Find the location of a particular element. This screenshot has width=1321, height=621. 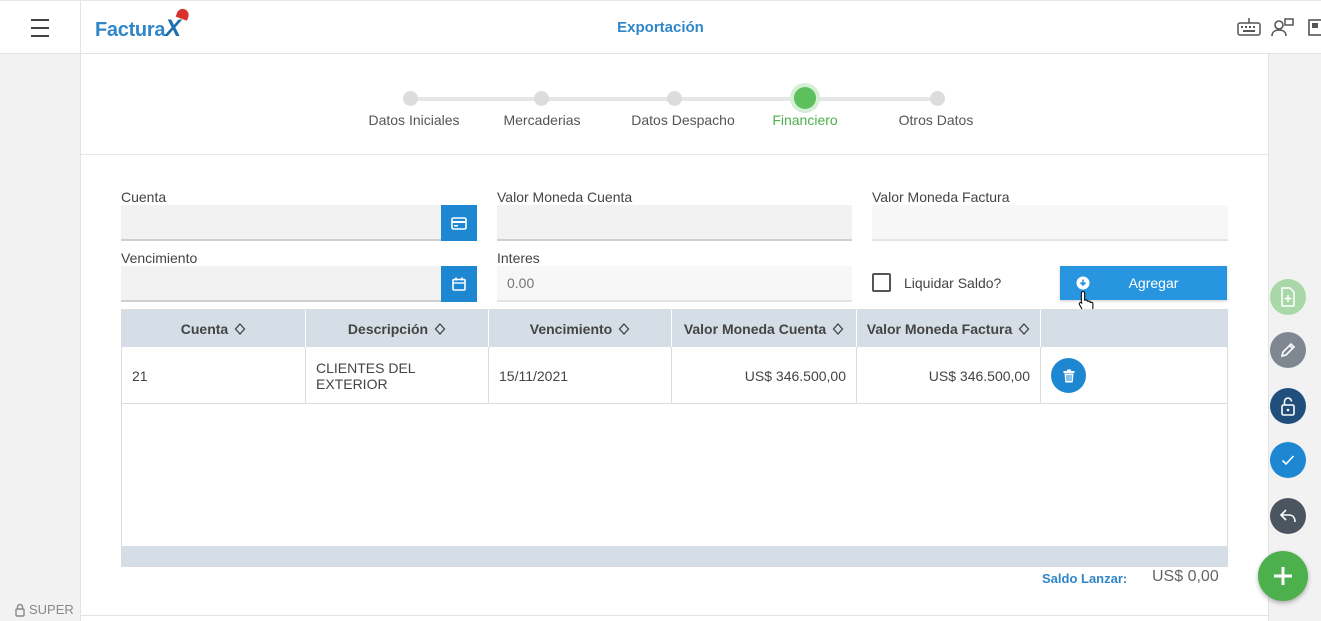

valor-moneda-cuenta-field is located at coordinates (674, 223).